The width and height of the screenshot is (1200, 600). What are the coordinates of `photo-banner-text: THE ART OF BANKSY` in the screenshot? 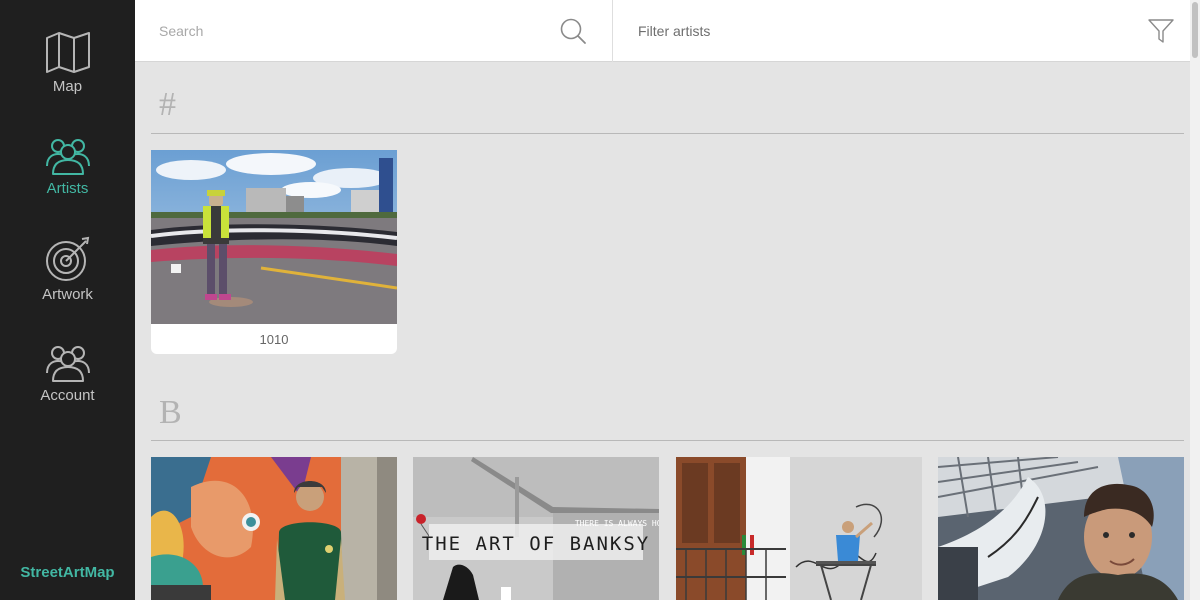 It's located at (536, 544).